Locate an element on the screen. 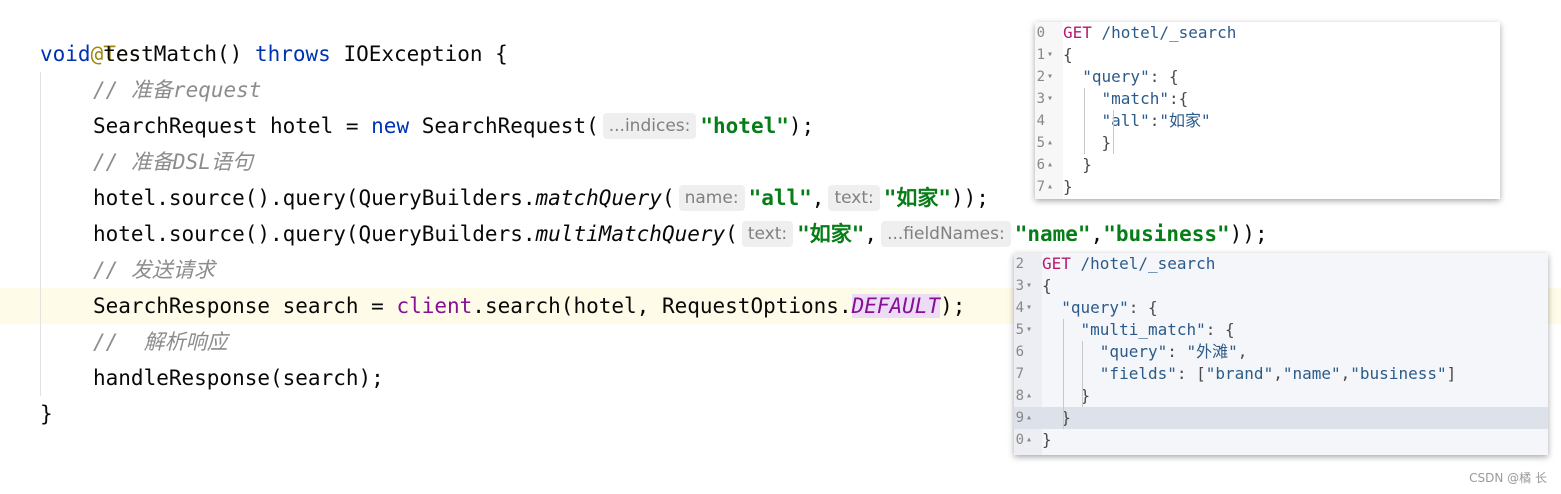 This screenshot has height=494, width=1561. token-verb: GET is located at coordinates (1077, 32).